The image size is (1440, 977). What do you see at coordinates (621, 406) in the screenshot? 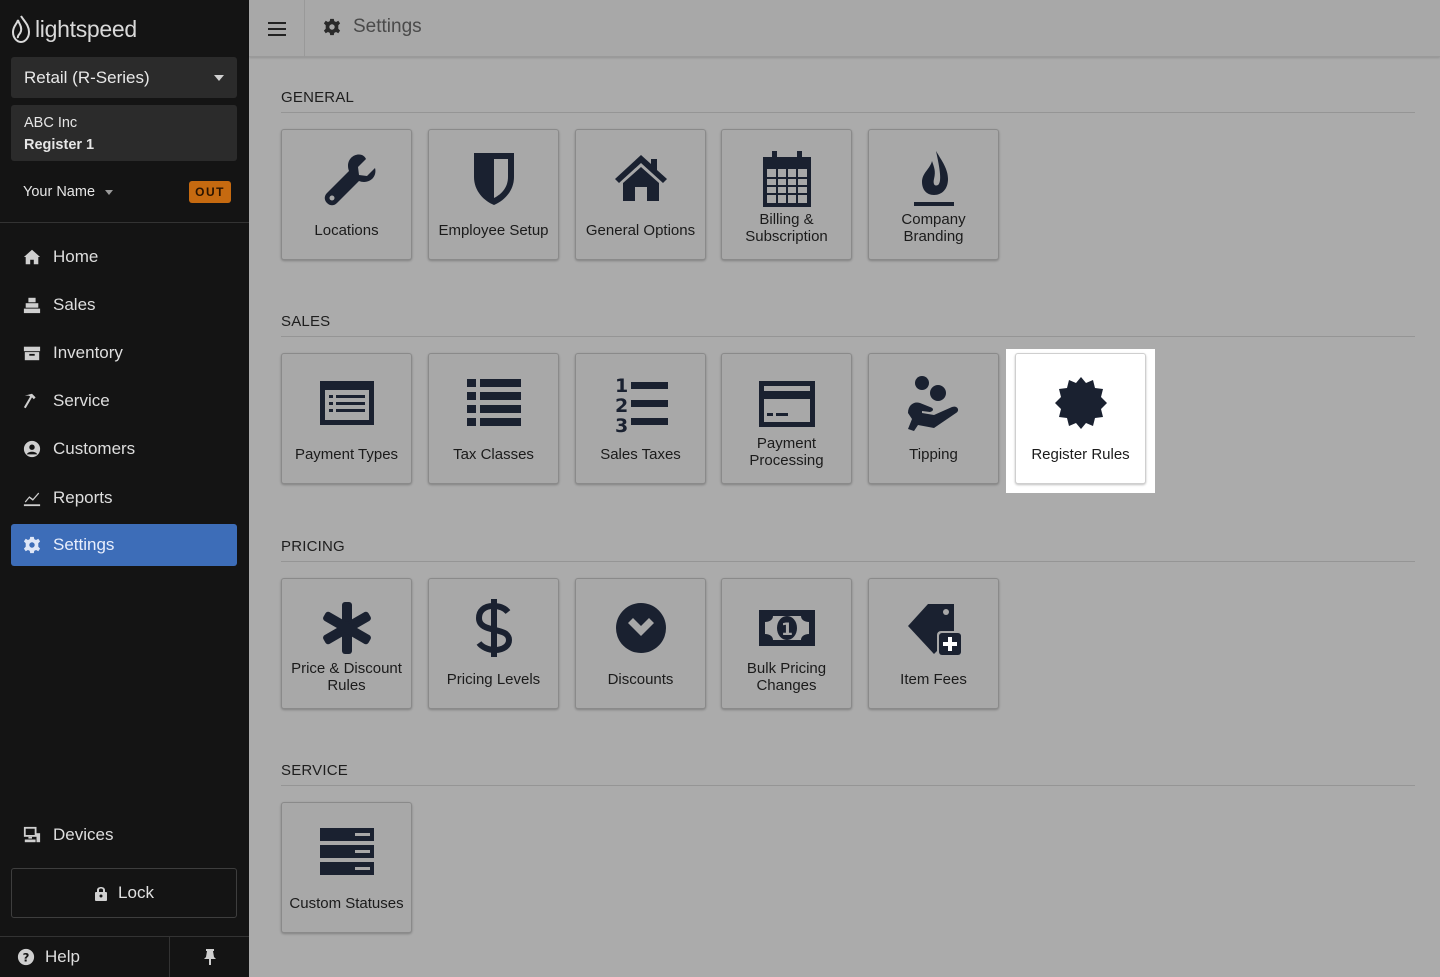
I see `svg-text: 2` at bounding box center [621, 406].